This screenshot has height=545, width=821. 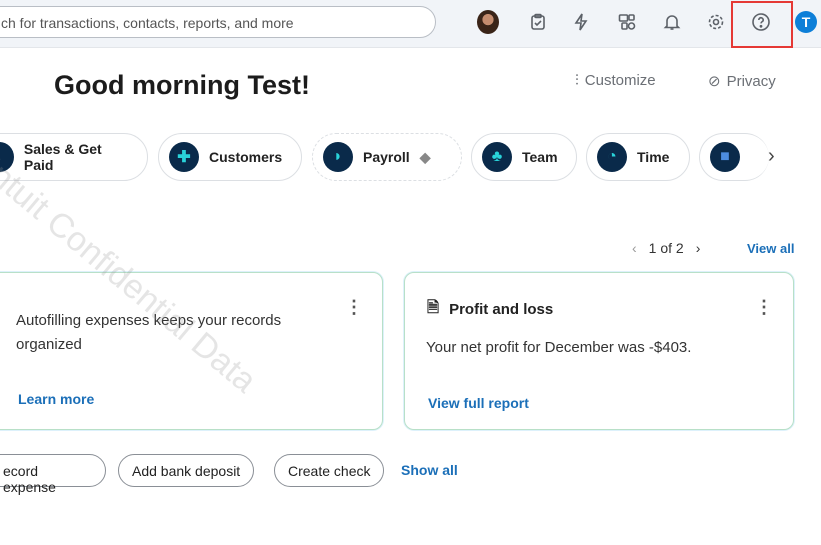 I want to click on card-text: Your net profit for December was -$403., so click(x=559, y=347).